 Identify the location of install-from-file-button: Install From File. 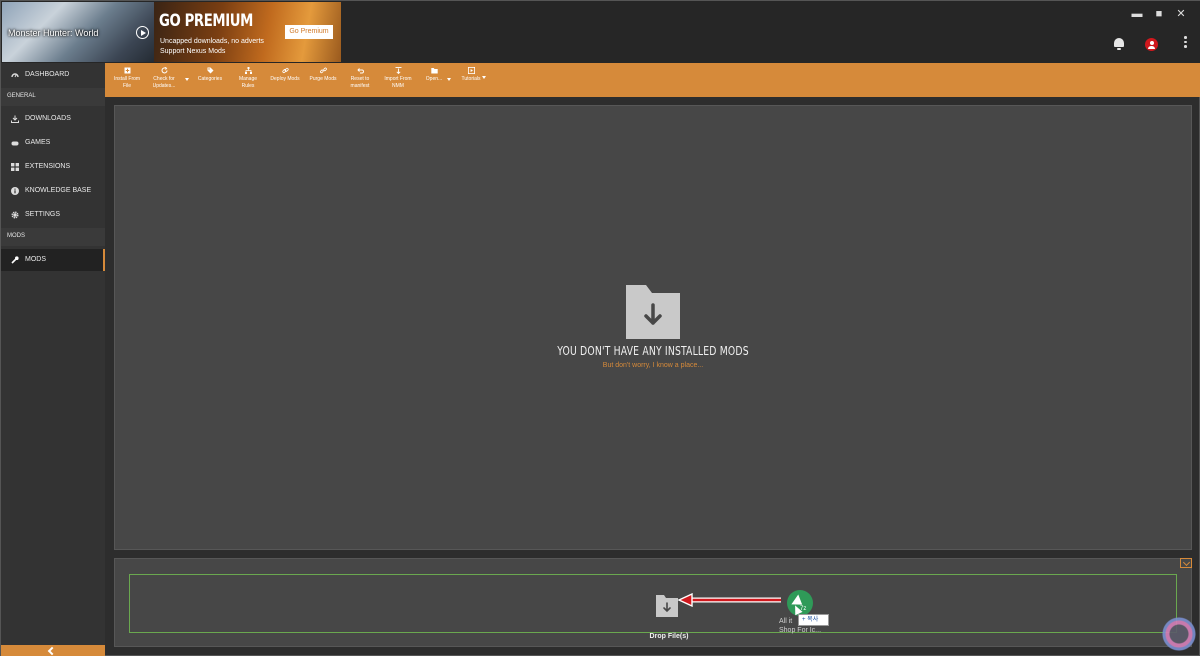
(127, 78).